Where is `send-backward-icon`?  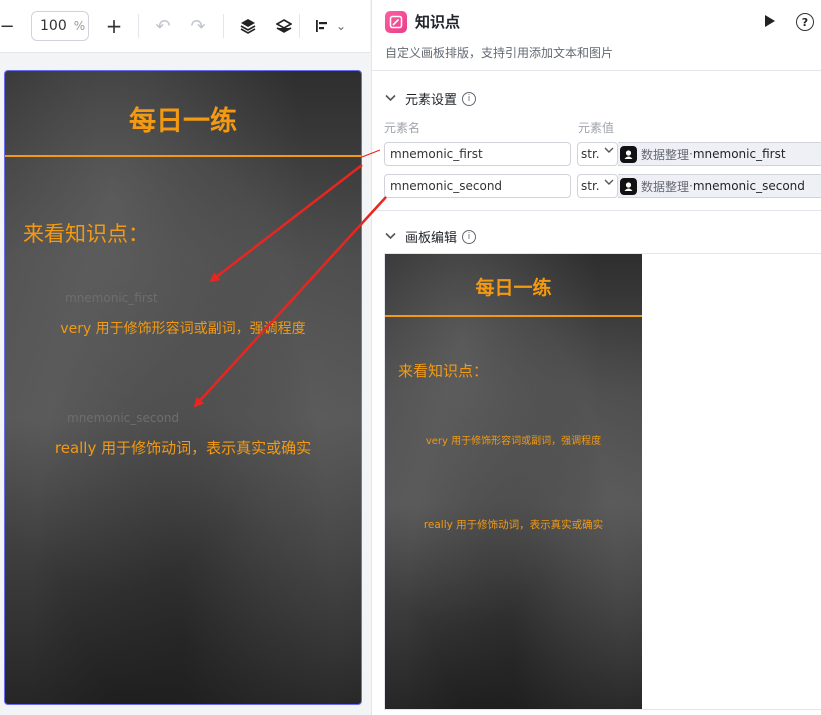
send-backward-icon is located at coordinates (284, 26).